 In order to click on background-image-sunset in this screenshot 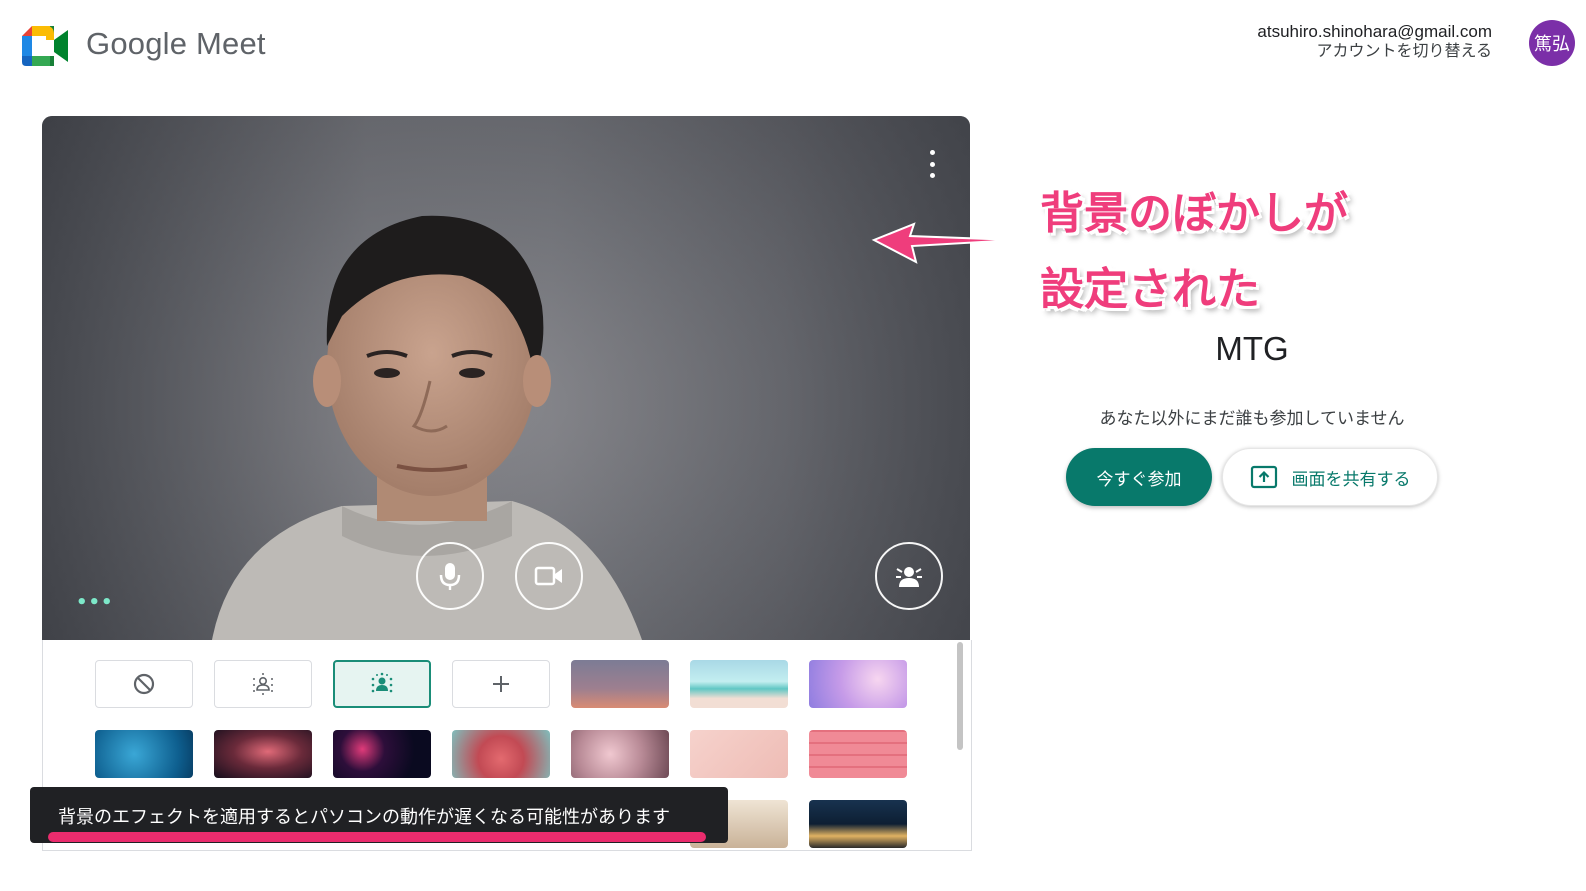, I will do `click(620, 684)`.